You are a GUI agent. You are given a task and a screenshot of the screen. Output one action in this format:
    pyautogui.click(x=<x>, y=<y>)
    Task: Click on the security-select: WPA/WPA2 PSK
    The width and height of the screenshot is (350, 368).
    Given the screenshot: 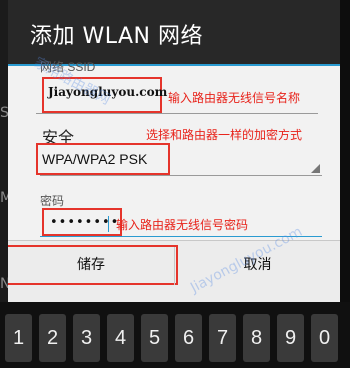 What is the action you would take?
    pyautogui.click(x=179, y=159)
    